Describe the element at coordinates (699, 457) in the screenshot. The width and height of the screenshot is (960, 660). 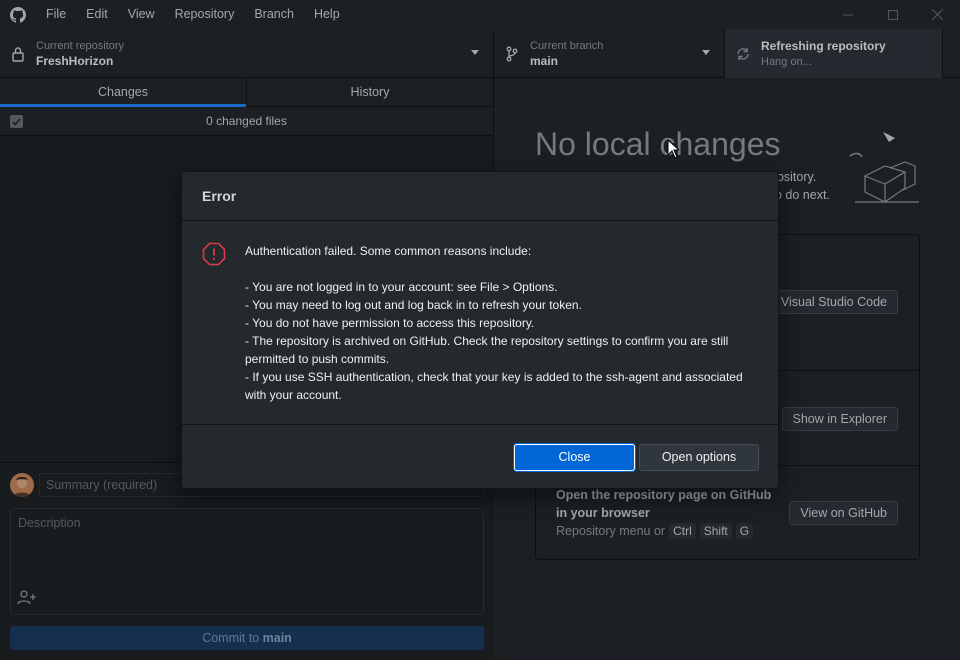
I see `open-options-button: Open options` at that location.